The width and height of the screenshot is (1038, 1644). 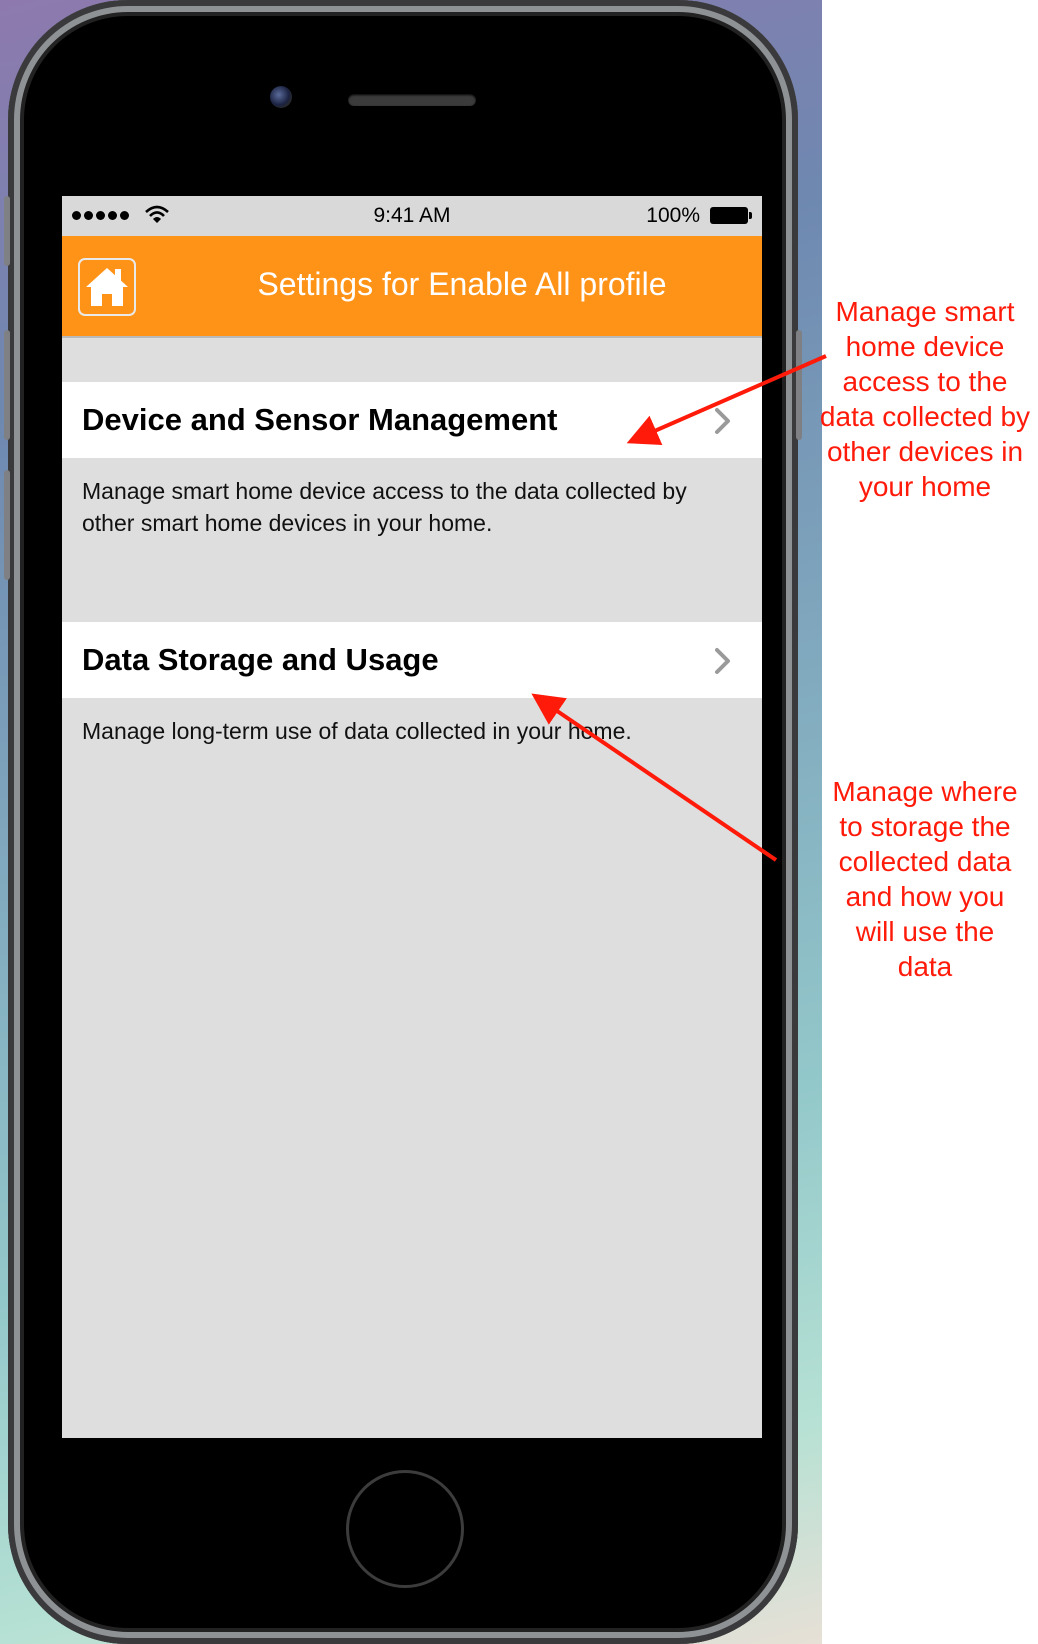 I want to click on volume-up-button, so click(x=7, y=231).